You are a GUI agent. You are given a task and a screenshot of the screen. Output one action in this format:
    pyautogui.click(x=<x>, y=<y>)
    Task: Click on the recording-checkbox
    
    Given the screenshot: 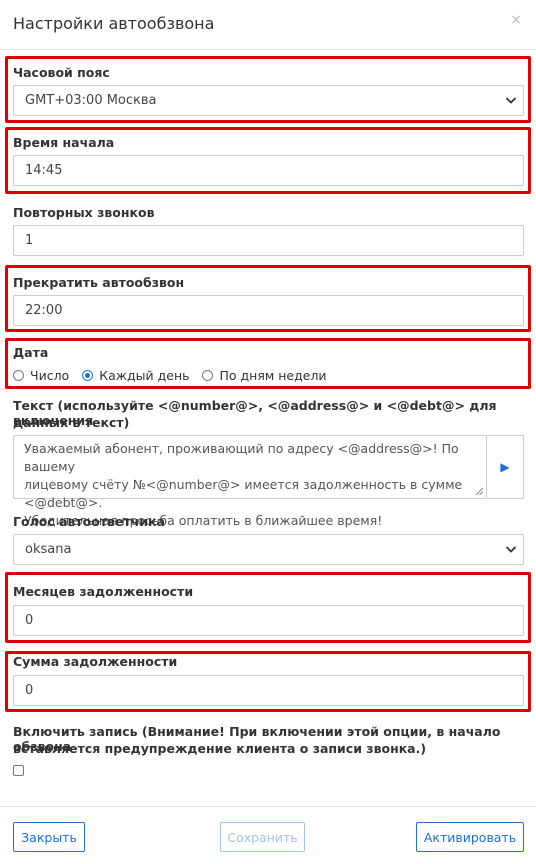 What is the action you would take?
    pyautogui.click(x=18, y=770)
    